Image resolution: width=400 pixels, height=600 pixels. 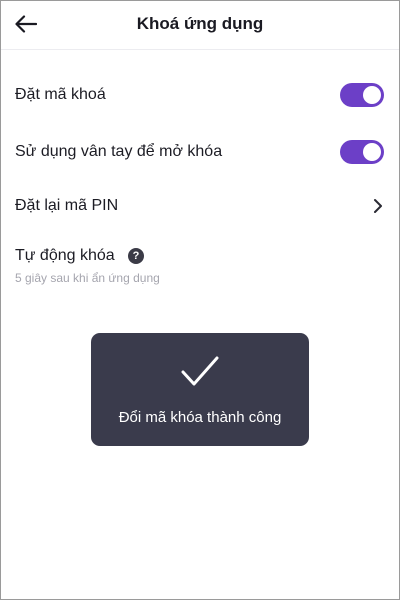 I want to click on chevron-right-icon, so click(x=378, y=206).